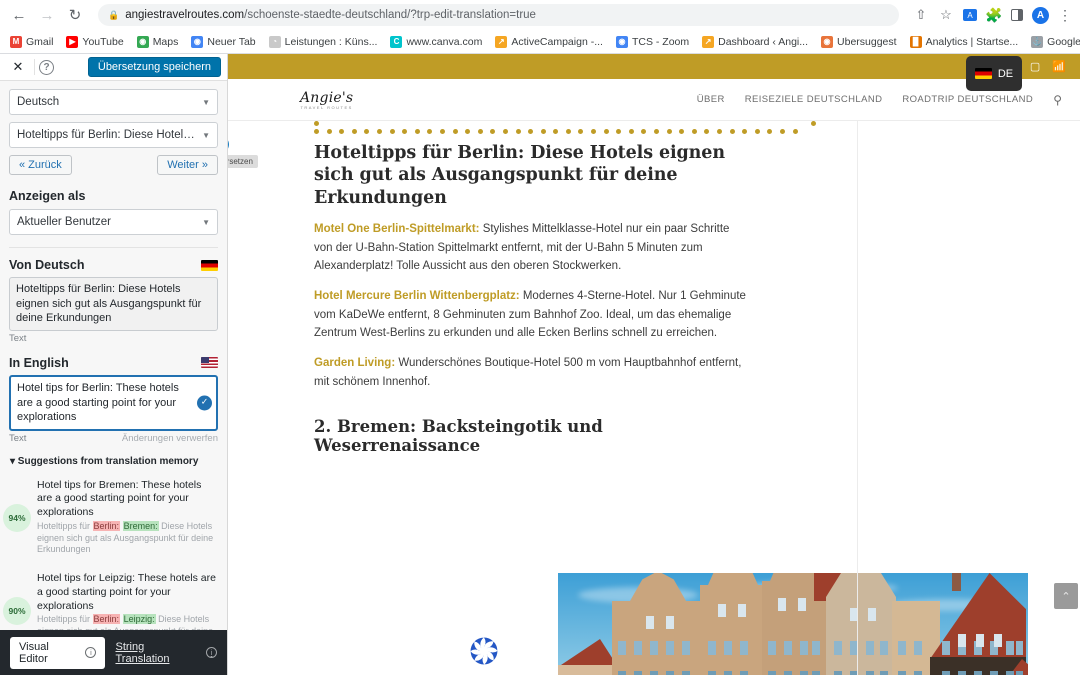  I want to click on suggestion-match-percent: 90%, so click(17, 611).